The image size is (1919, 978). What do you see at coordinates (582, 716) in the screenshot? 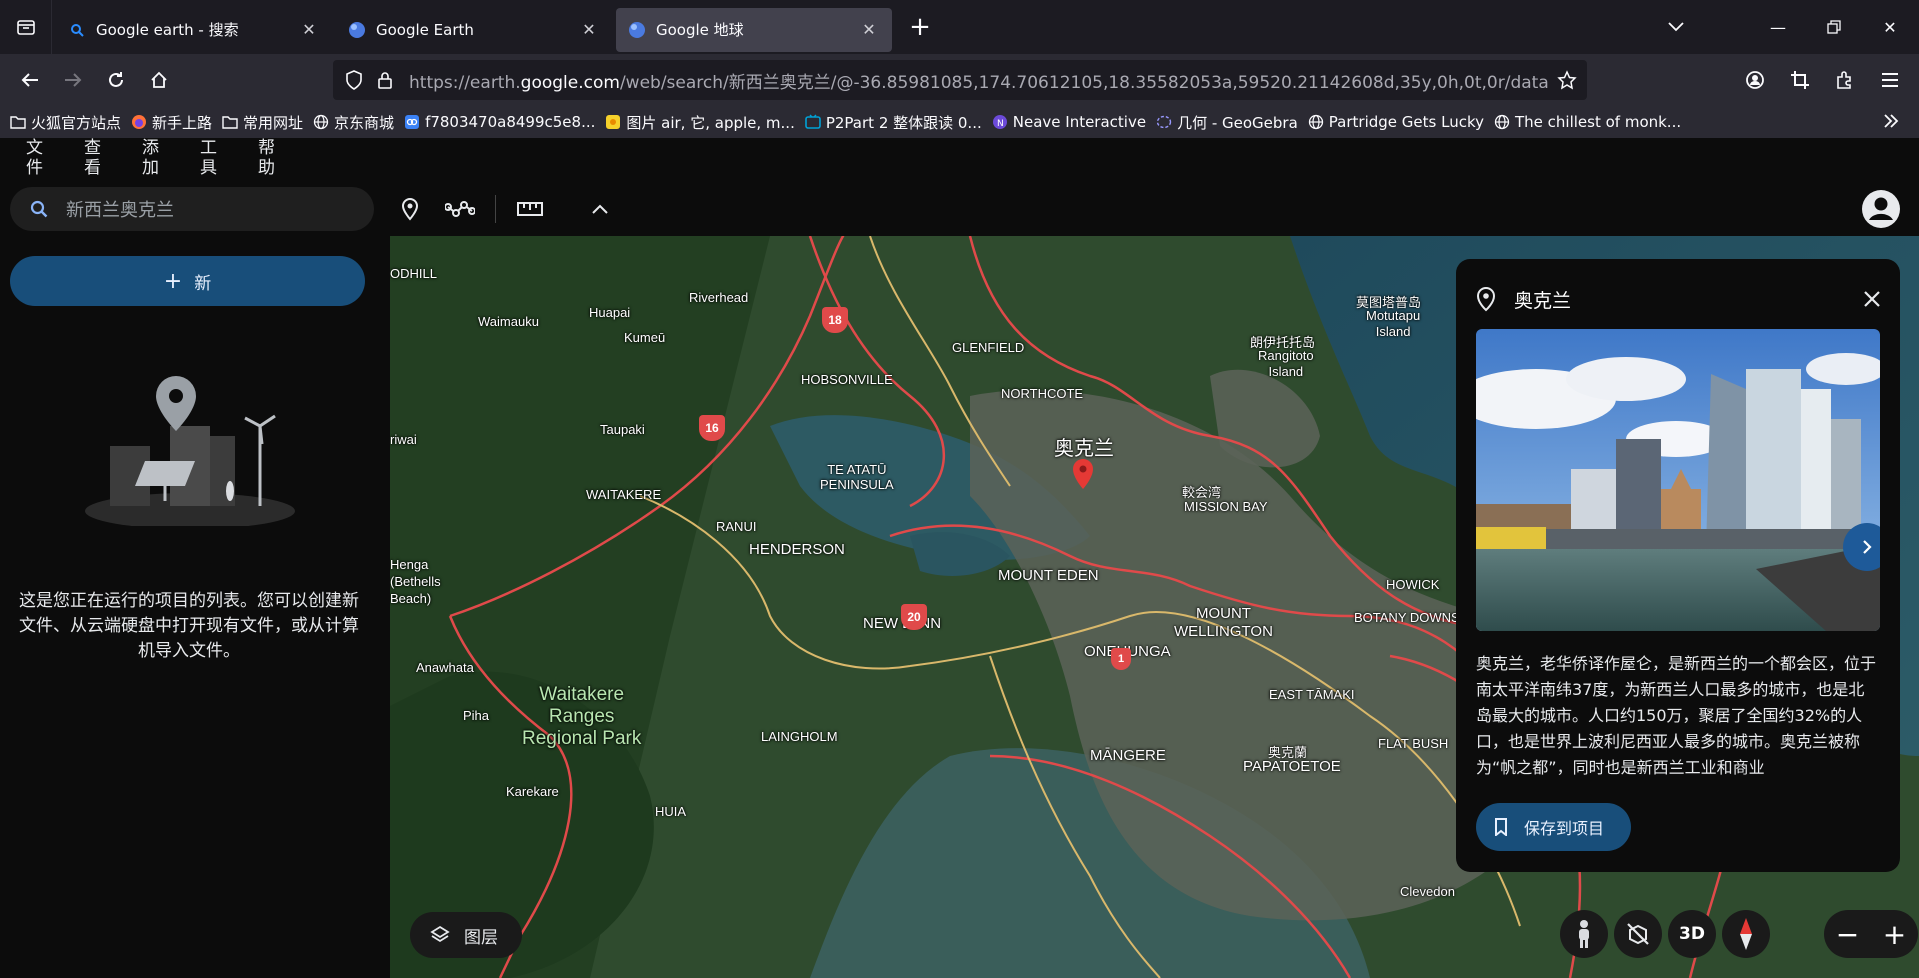
I see `map-label: Waitakere Ranges Regional Park` at bounding box center [582, 716].